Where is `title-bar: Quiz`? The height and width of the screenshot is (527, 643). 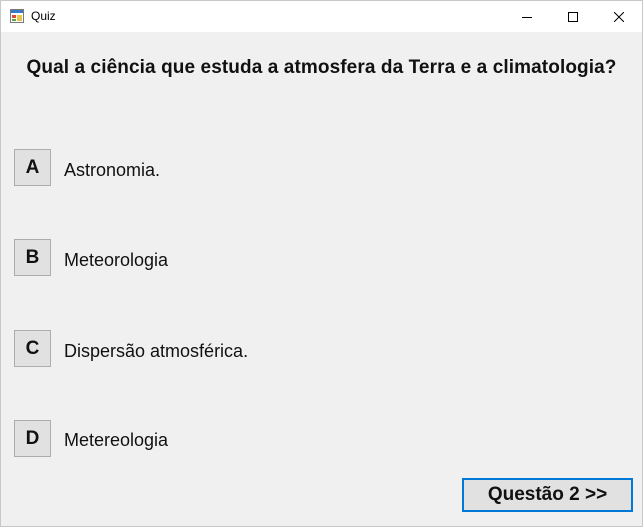 title-bar: Quiz is located at coordinates (321, 16).